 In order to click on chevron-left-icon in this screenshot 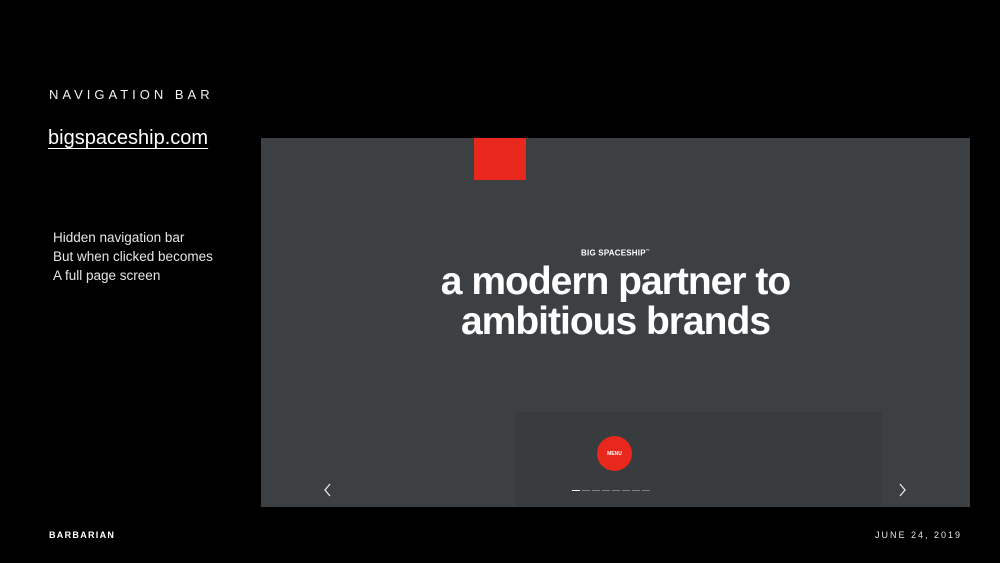, I will do `click(328, 490)`.